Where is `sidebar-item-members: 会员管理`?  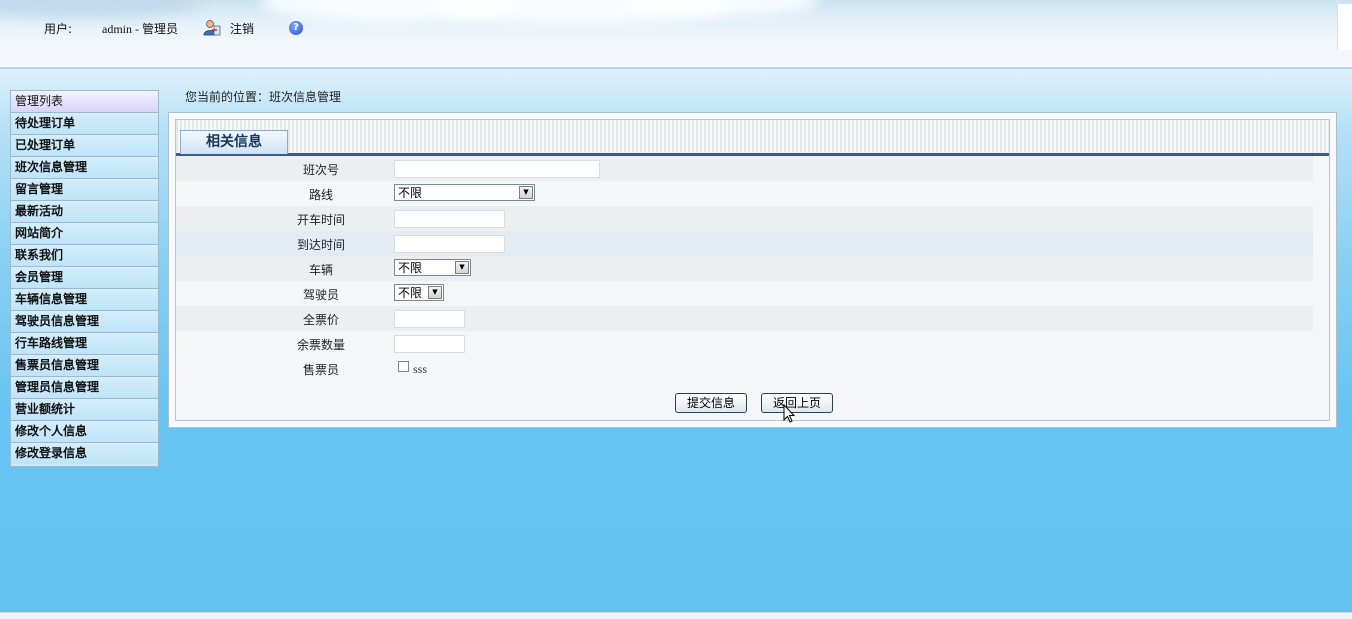
sidebar-item-members: 会员管理 is located at coordinates (84, 278).